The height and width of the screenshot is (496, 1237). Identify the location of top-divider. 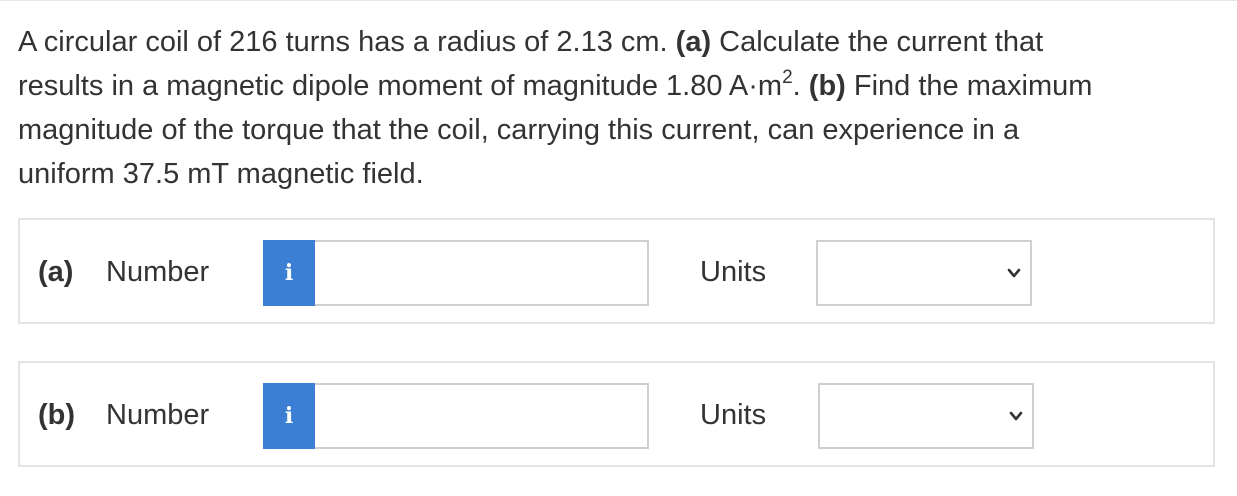
(618, 0).